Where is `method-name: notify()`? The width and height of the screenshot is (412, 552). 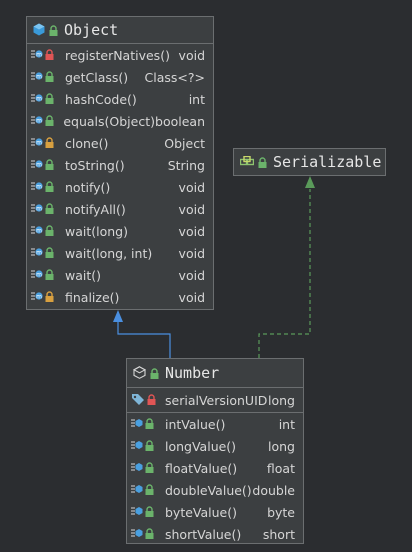 method-name: notify() is located at coordinates (88, 187).